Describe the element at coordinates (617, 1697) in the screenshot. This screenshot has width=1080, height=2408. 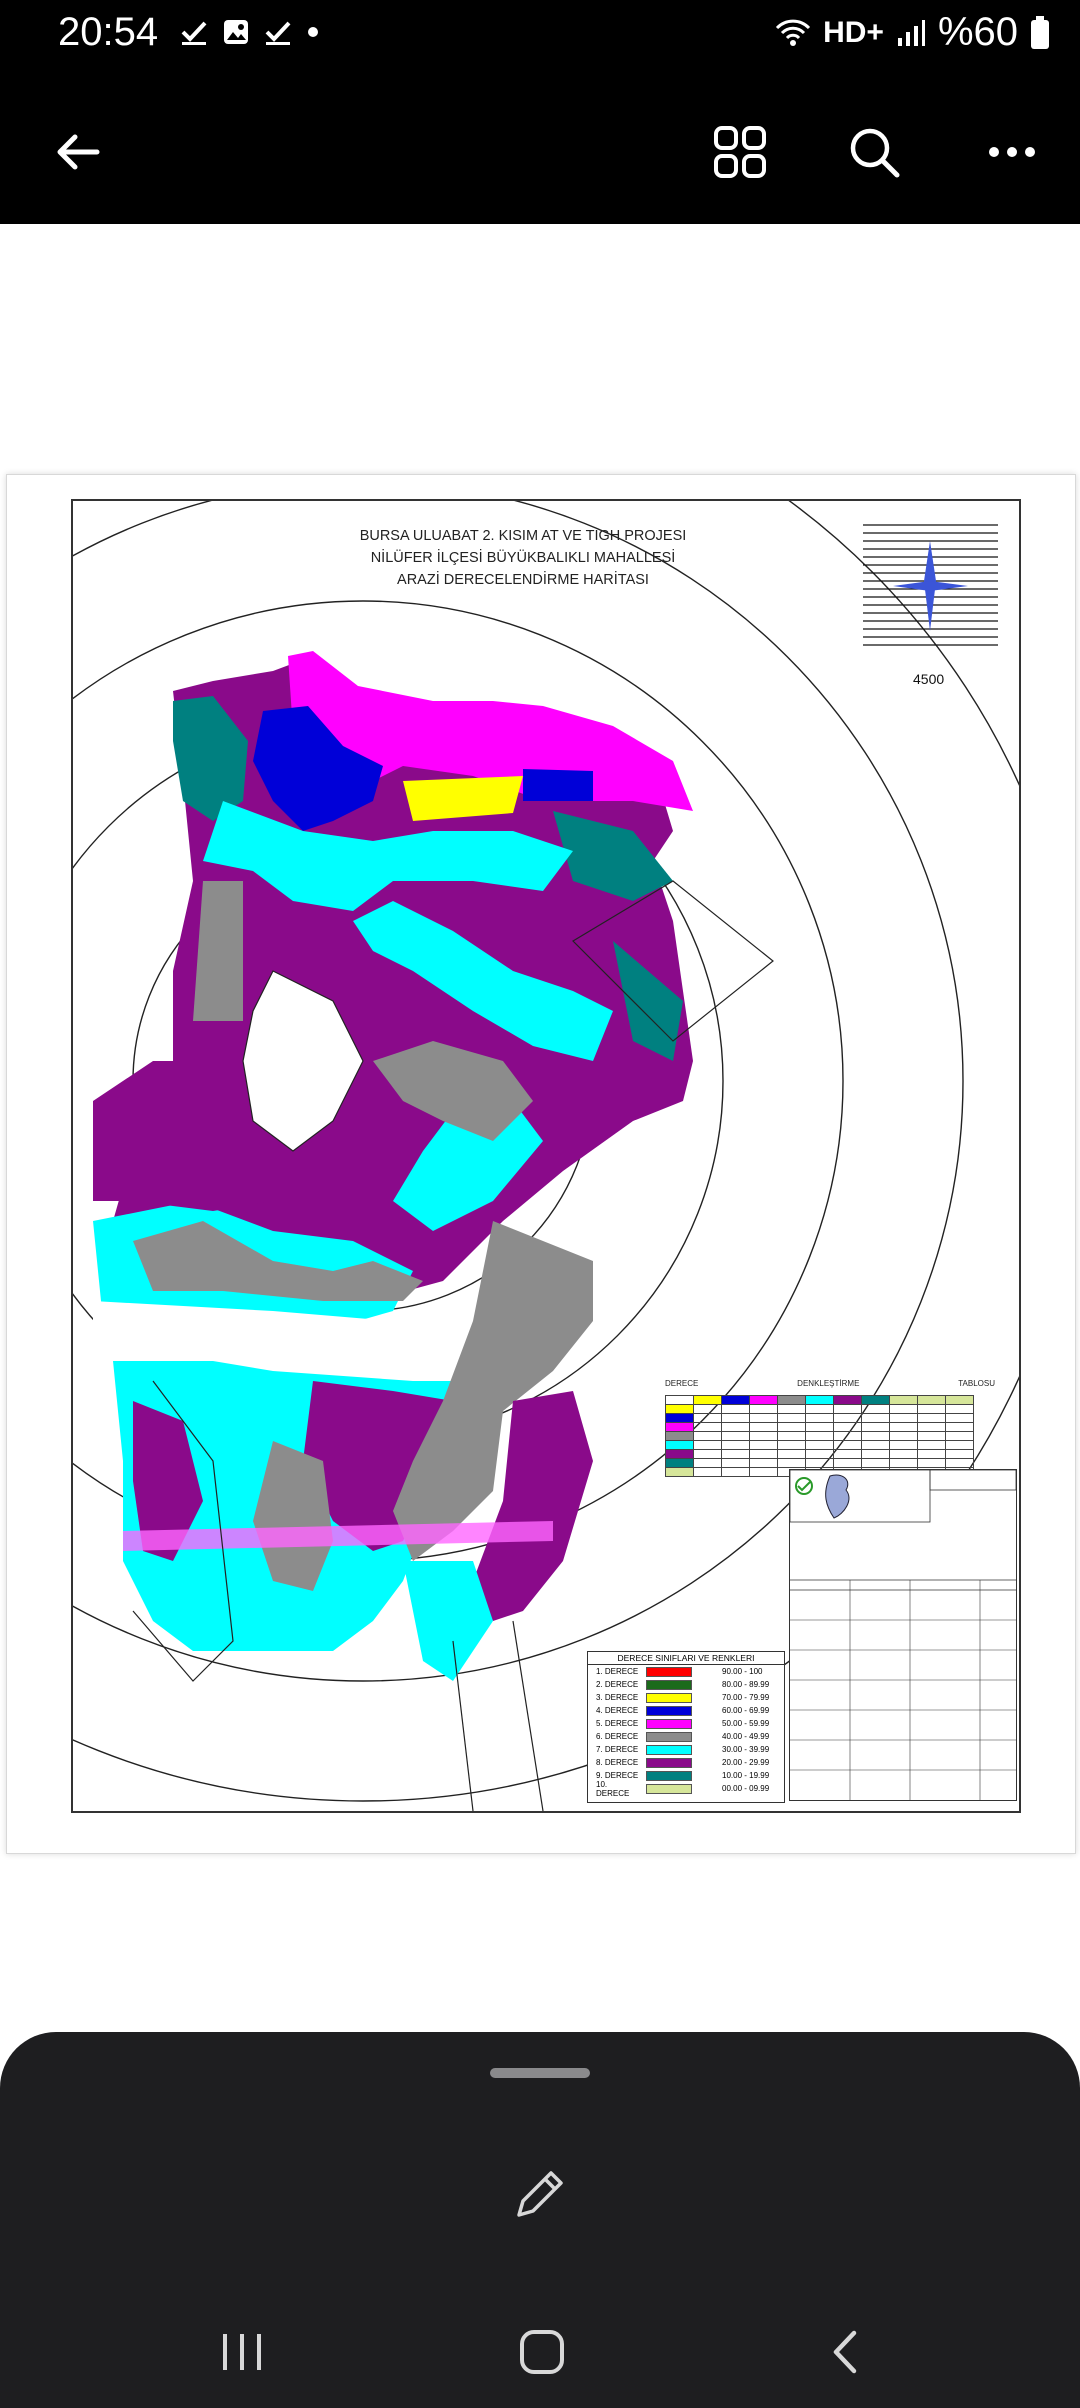
I see `legend-label: 3. DERECE` at that location.